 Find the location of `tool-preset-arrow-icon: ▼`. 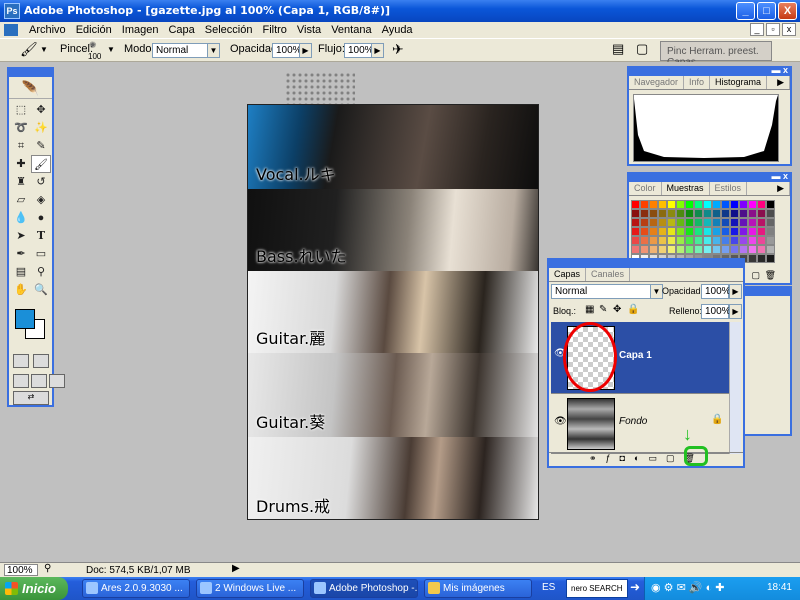

tool-preset-arrow-icon: ▼ is located at coordinates (44, 49).